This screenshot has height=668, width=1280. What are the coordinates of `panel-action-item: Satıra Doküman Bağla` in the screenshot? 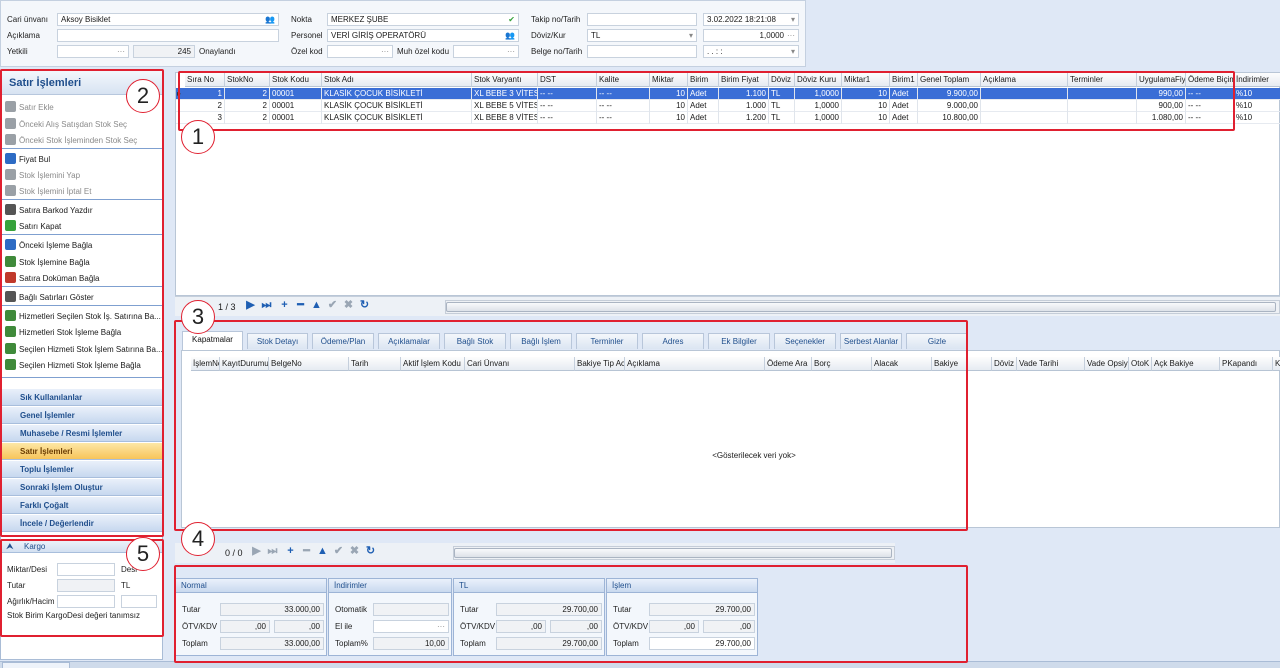 It's located at (52, 279).